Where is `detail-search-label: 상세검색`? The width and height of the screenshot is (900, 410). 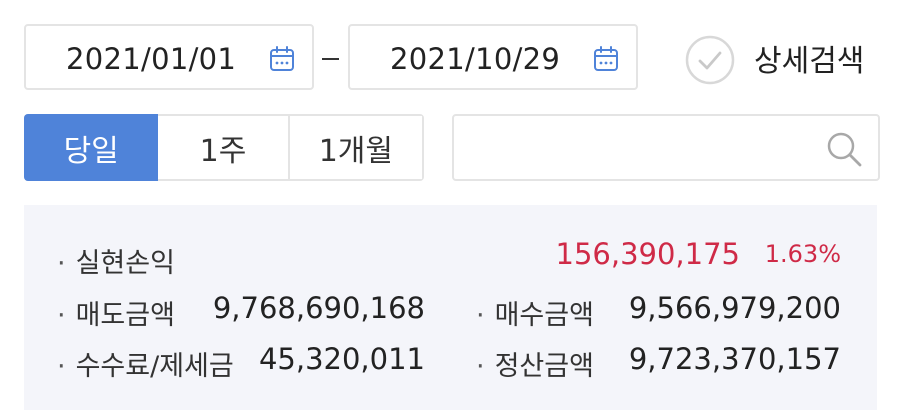
detail-search-label: 상세검색 is located at coordinates (809, 58).